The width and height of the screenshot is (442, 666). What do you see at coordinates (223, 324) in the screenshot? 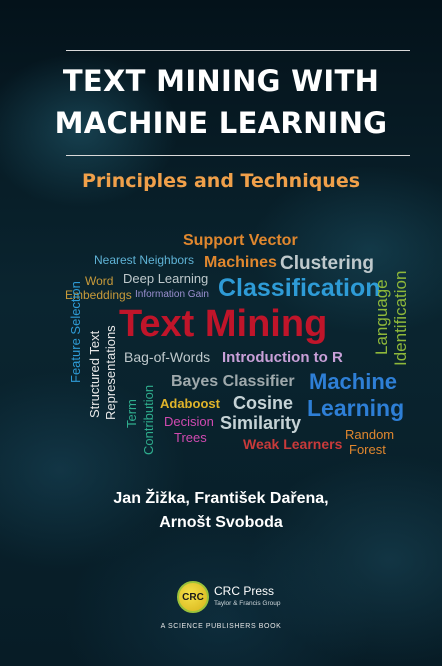
I see `word-text-mining: Text Mining` at bounding box center [223, 324].